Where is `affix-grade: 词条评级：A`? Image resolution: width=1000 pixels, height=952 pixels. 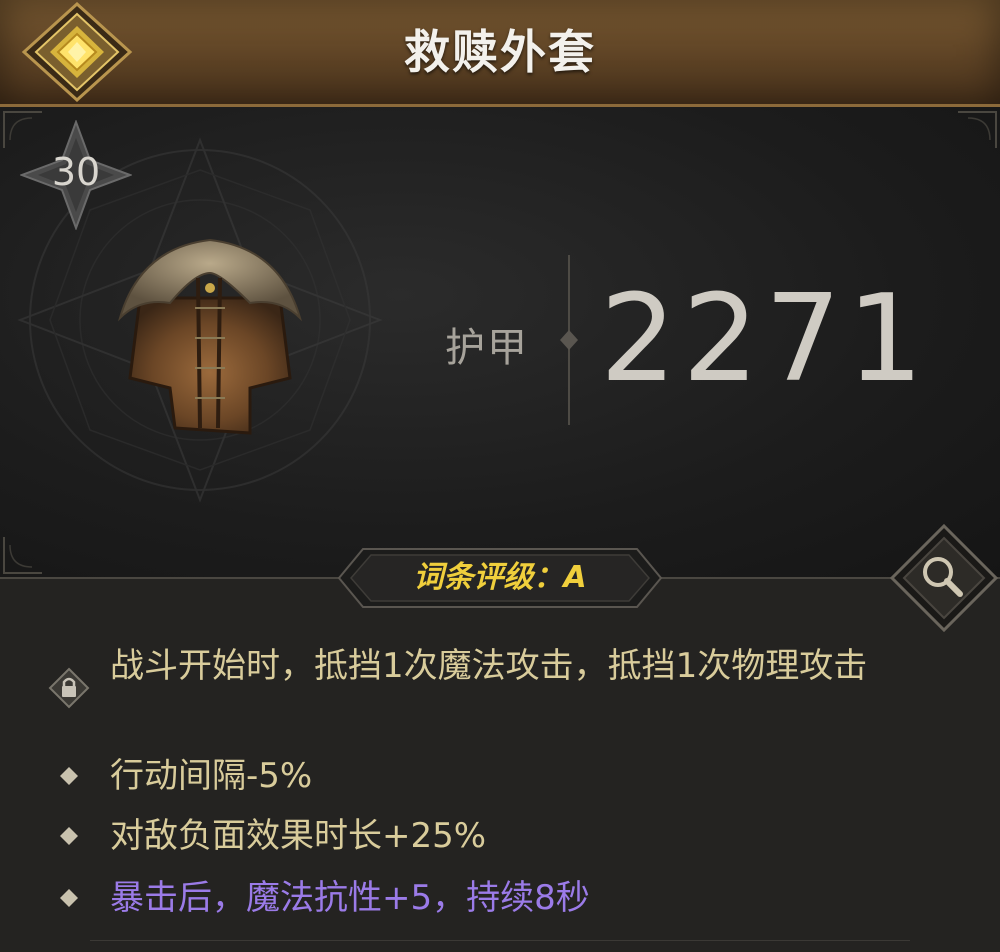 affix-grade: 词条评级：A is located at coordinates (500, 577).